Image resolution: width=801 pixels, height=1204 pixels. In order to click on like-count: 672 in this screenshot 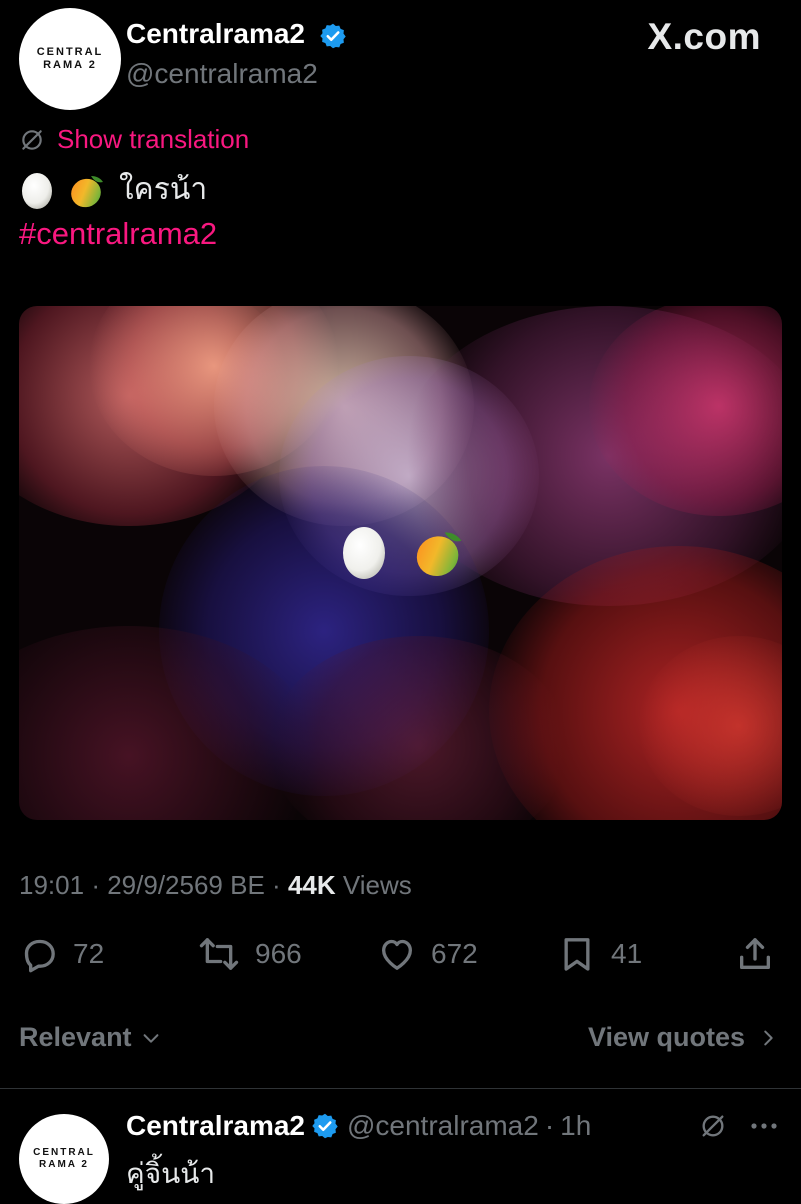, I will do `click(454, 953)`.